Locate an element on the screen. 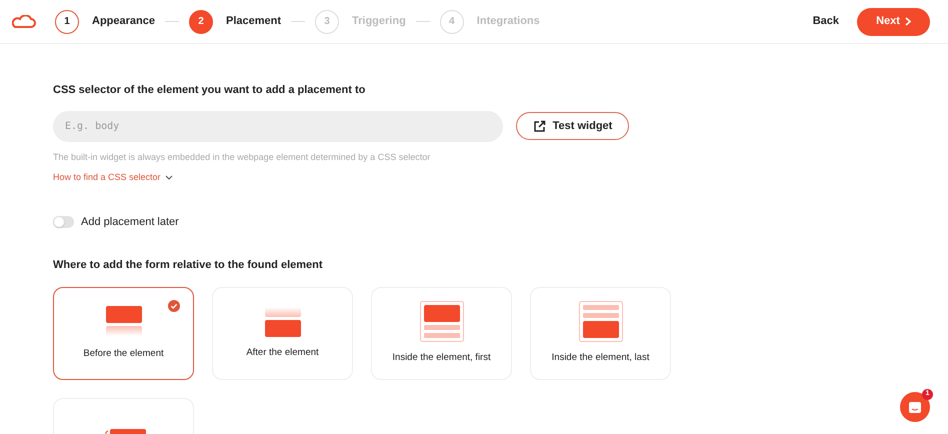 This screenshot has height=434, width=948. placement-option-card: Inside the element, first is located at coordinates (441, 333).